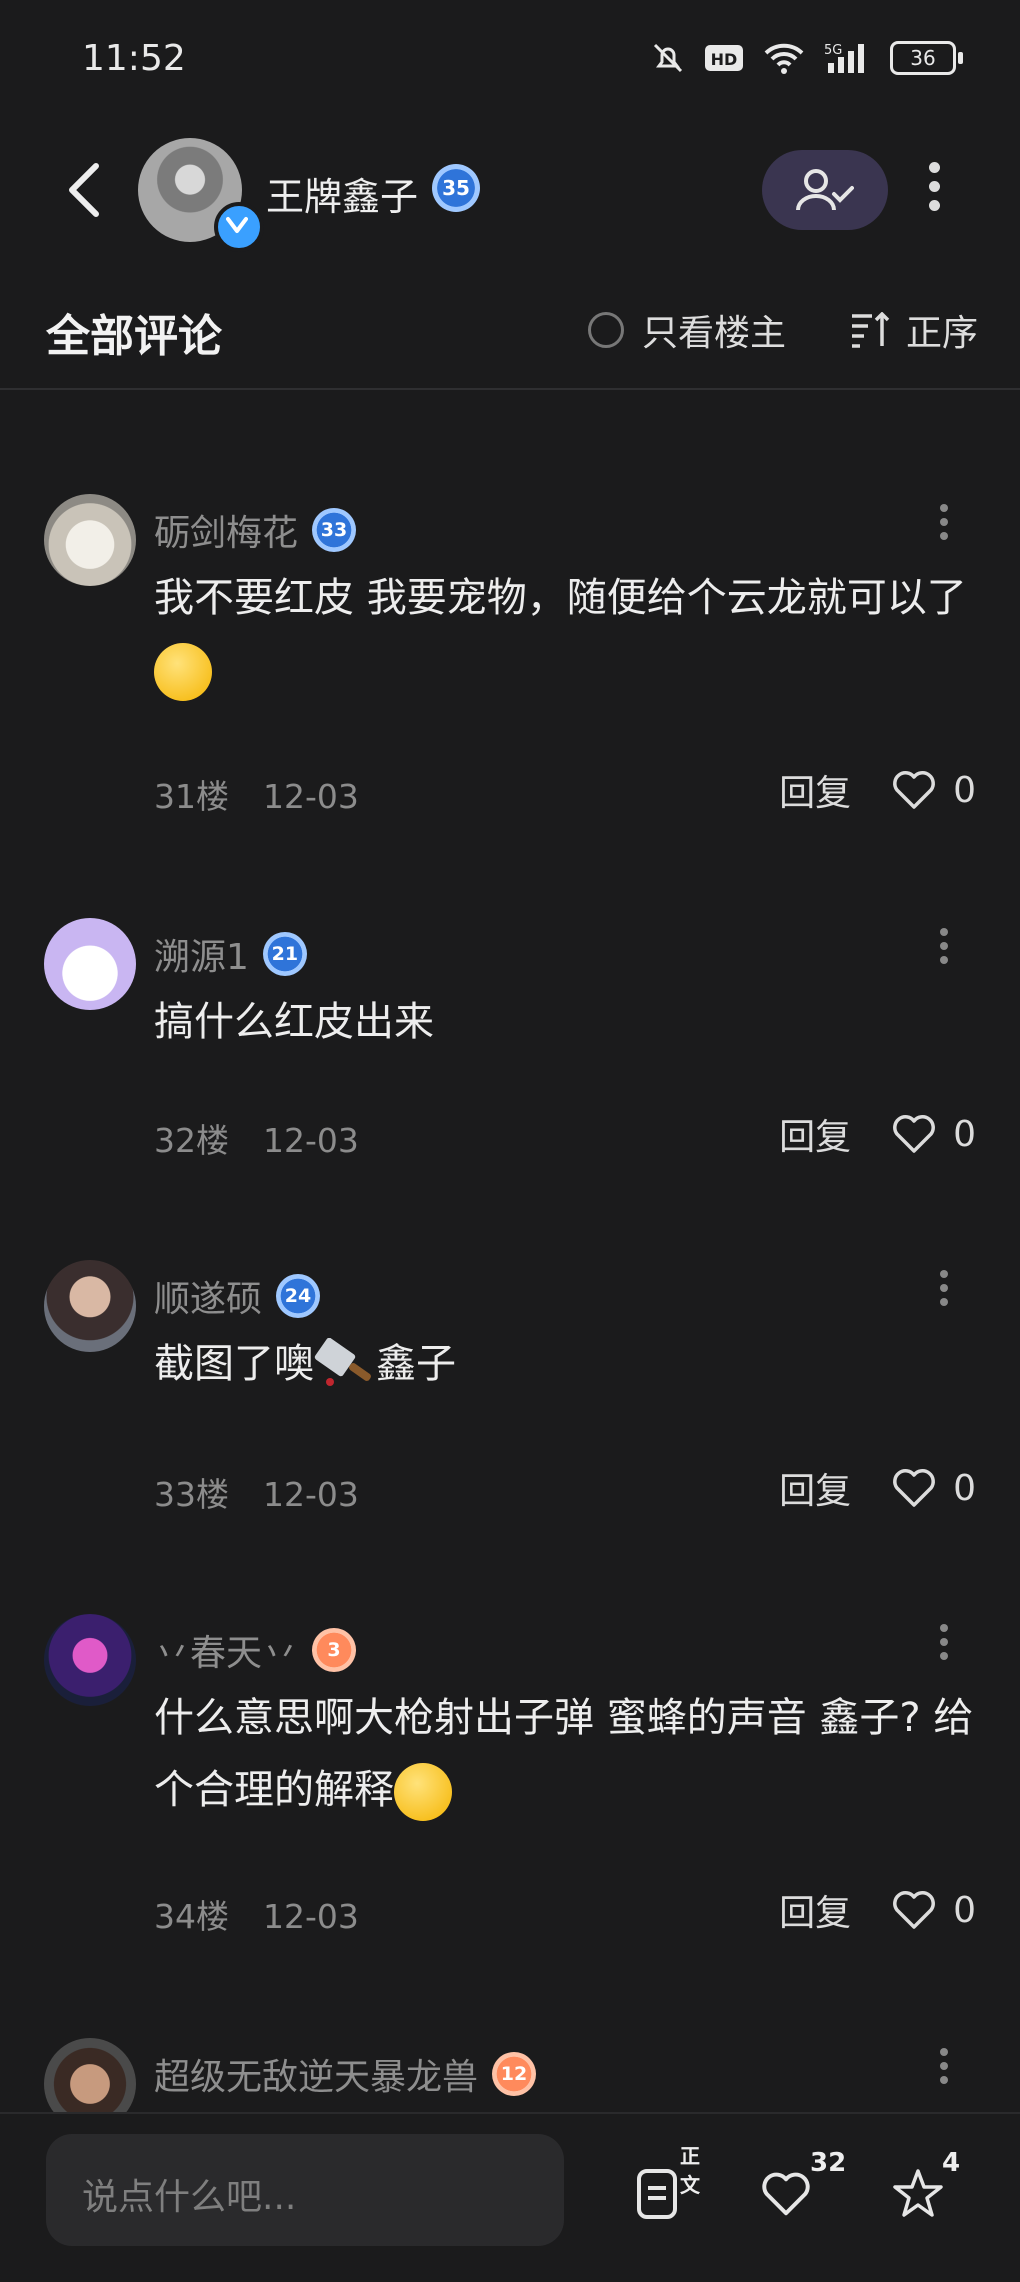 Image resolution: width=1020 pixels, height=2282 pixels. Describe the element at coordinates (806, 58) in the screenshot. I see `status-icons: HD 5G 36` at that location.